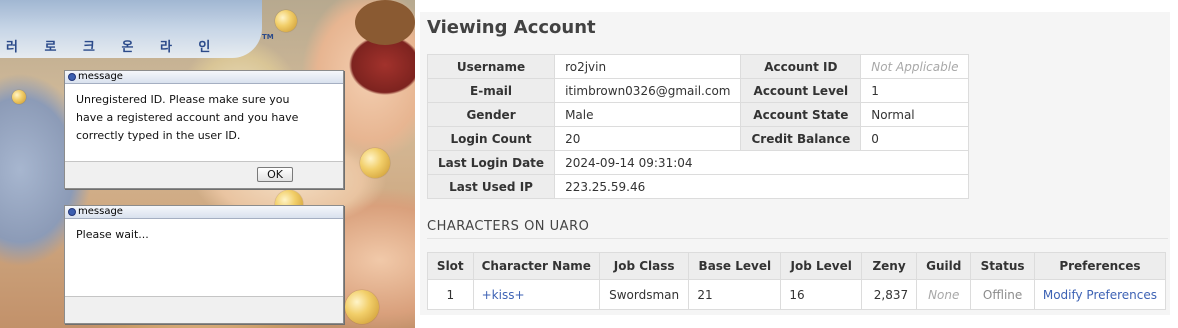 Image resolution: width=1178 pixels, height=328 pixels. What do you see at coordinates (204, 309) in the screenshot?
I see `dialog-footer` at bounding box center [204, 309].